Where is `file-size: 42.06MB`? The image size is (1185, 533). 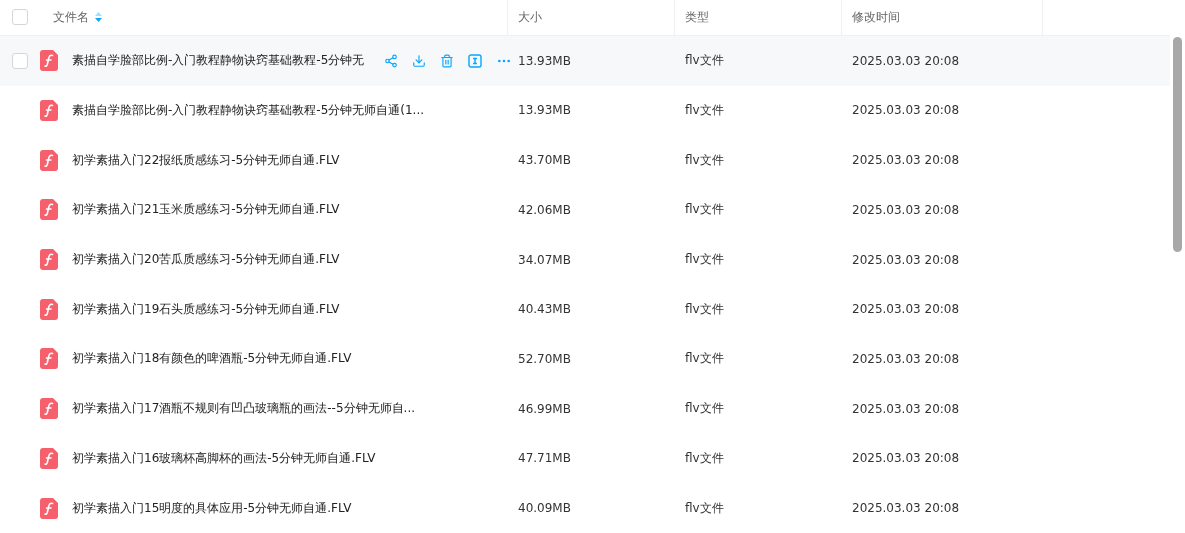
file-size: 42.06MB is located at coordinates (544, 209).